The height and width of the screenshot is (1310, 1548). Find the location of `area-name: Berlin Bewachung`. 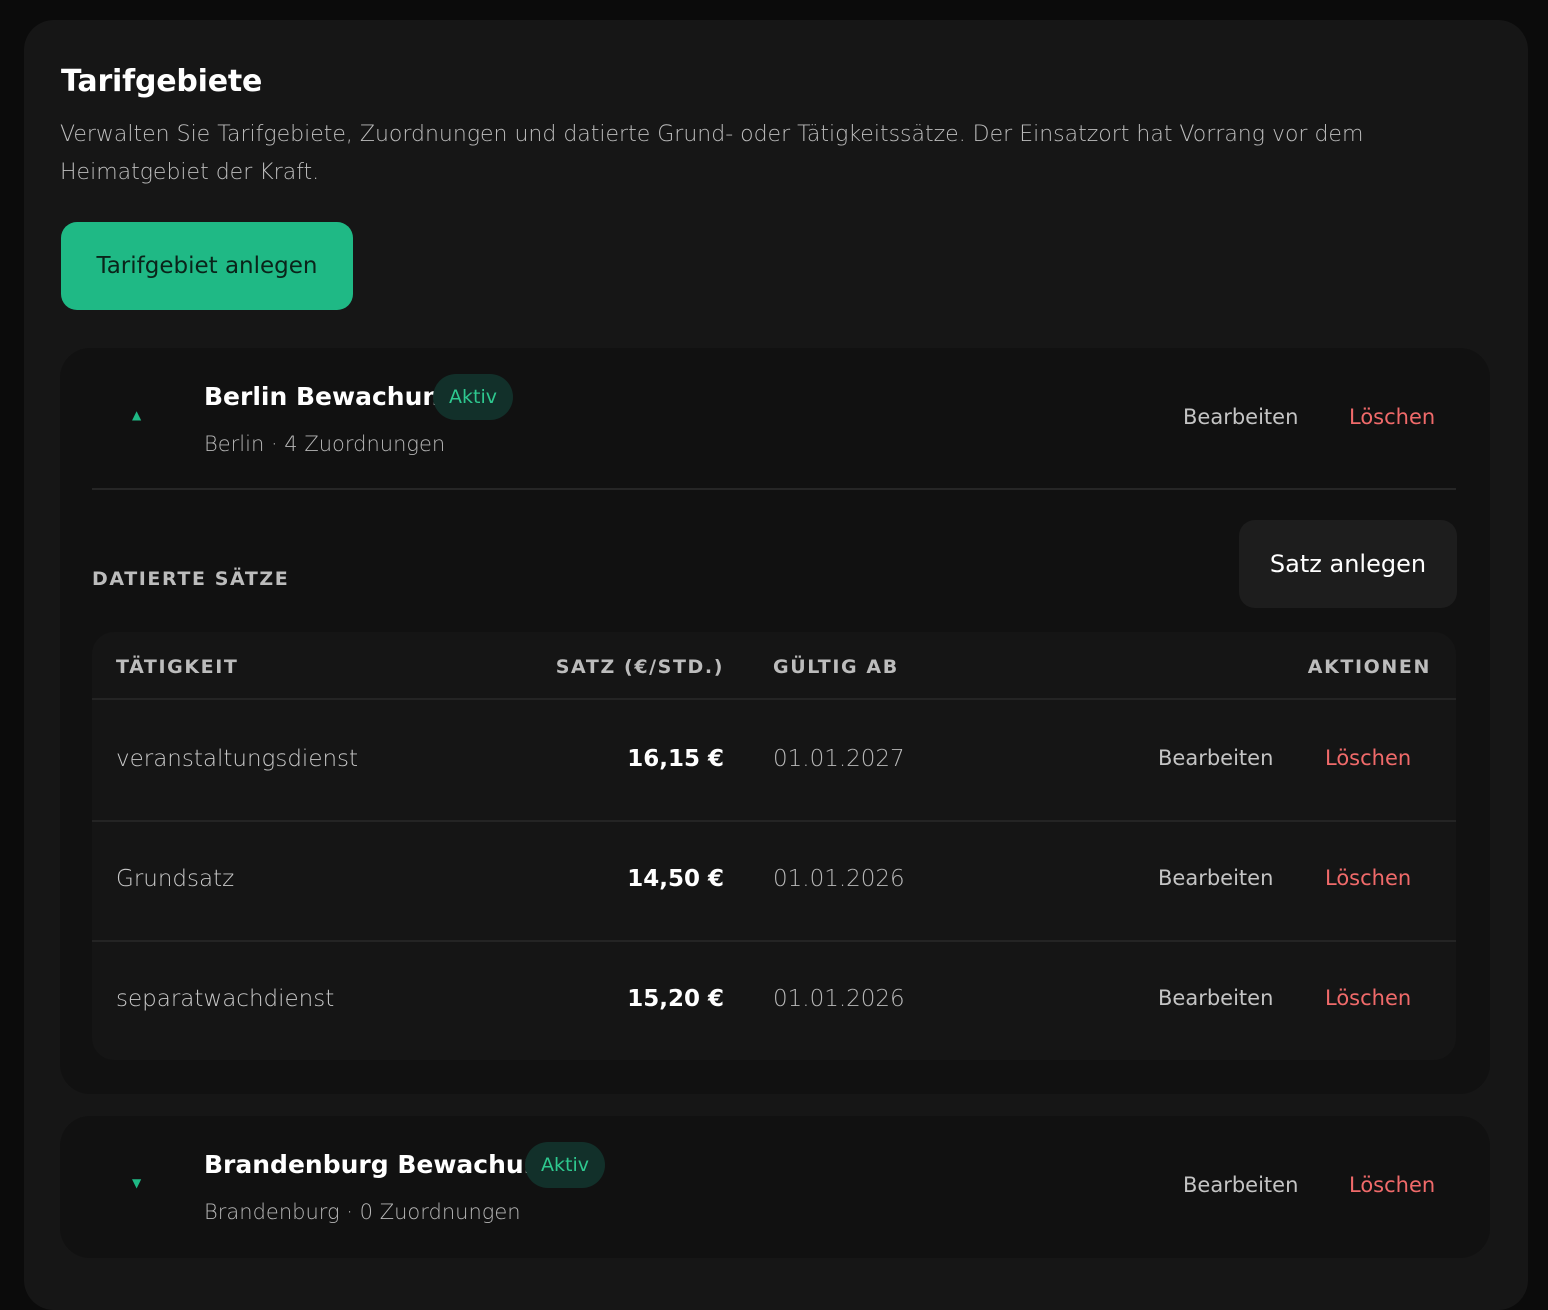

area-name: Berlin Bewachung is located at coordinates (331, 396).